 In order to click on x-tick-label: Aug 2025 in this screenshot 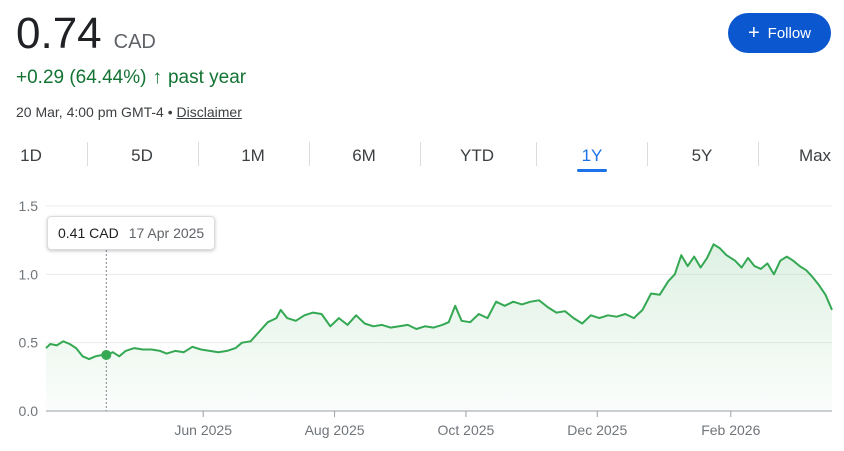, I will do `click(335, 430)`.